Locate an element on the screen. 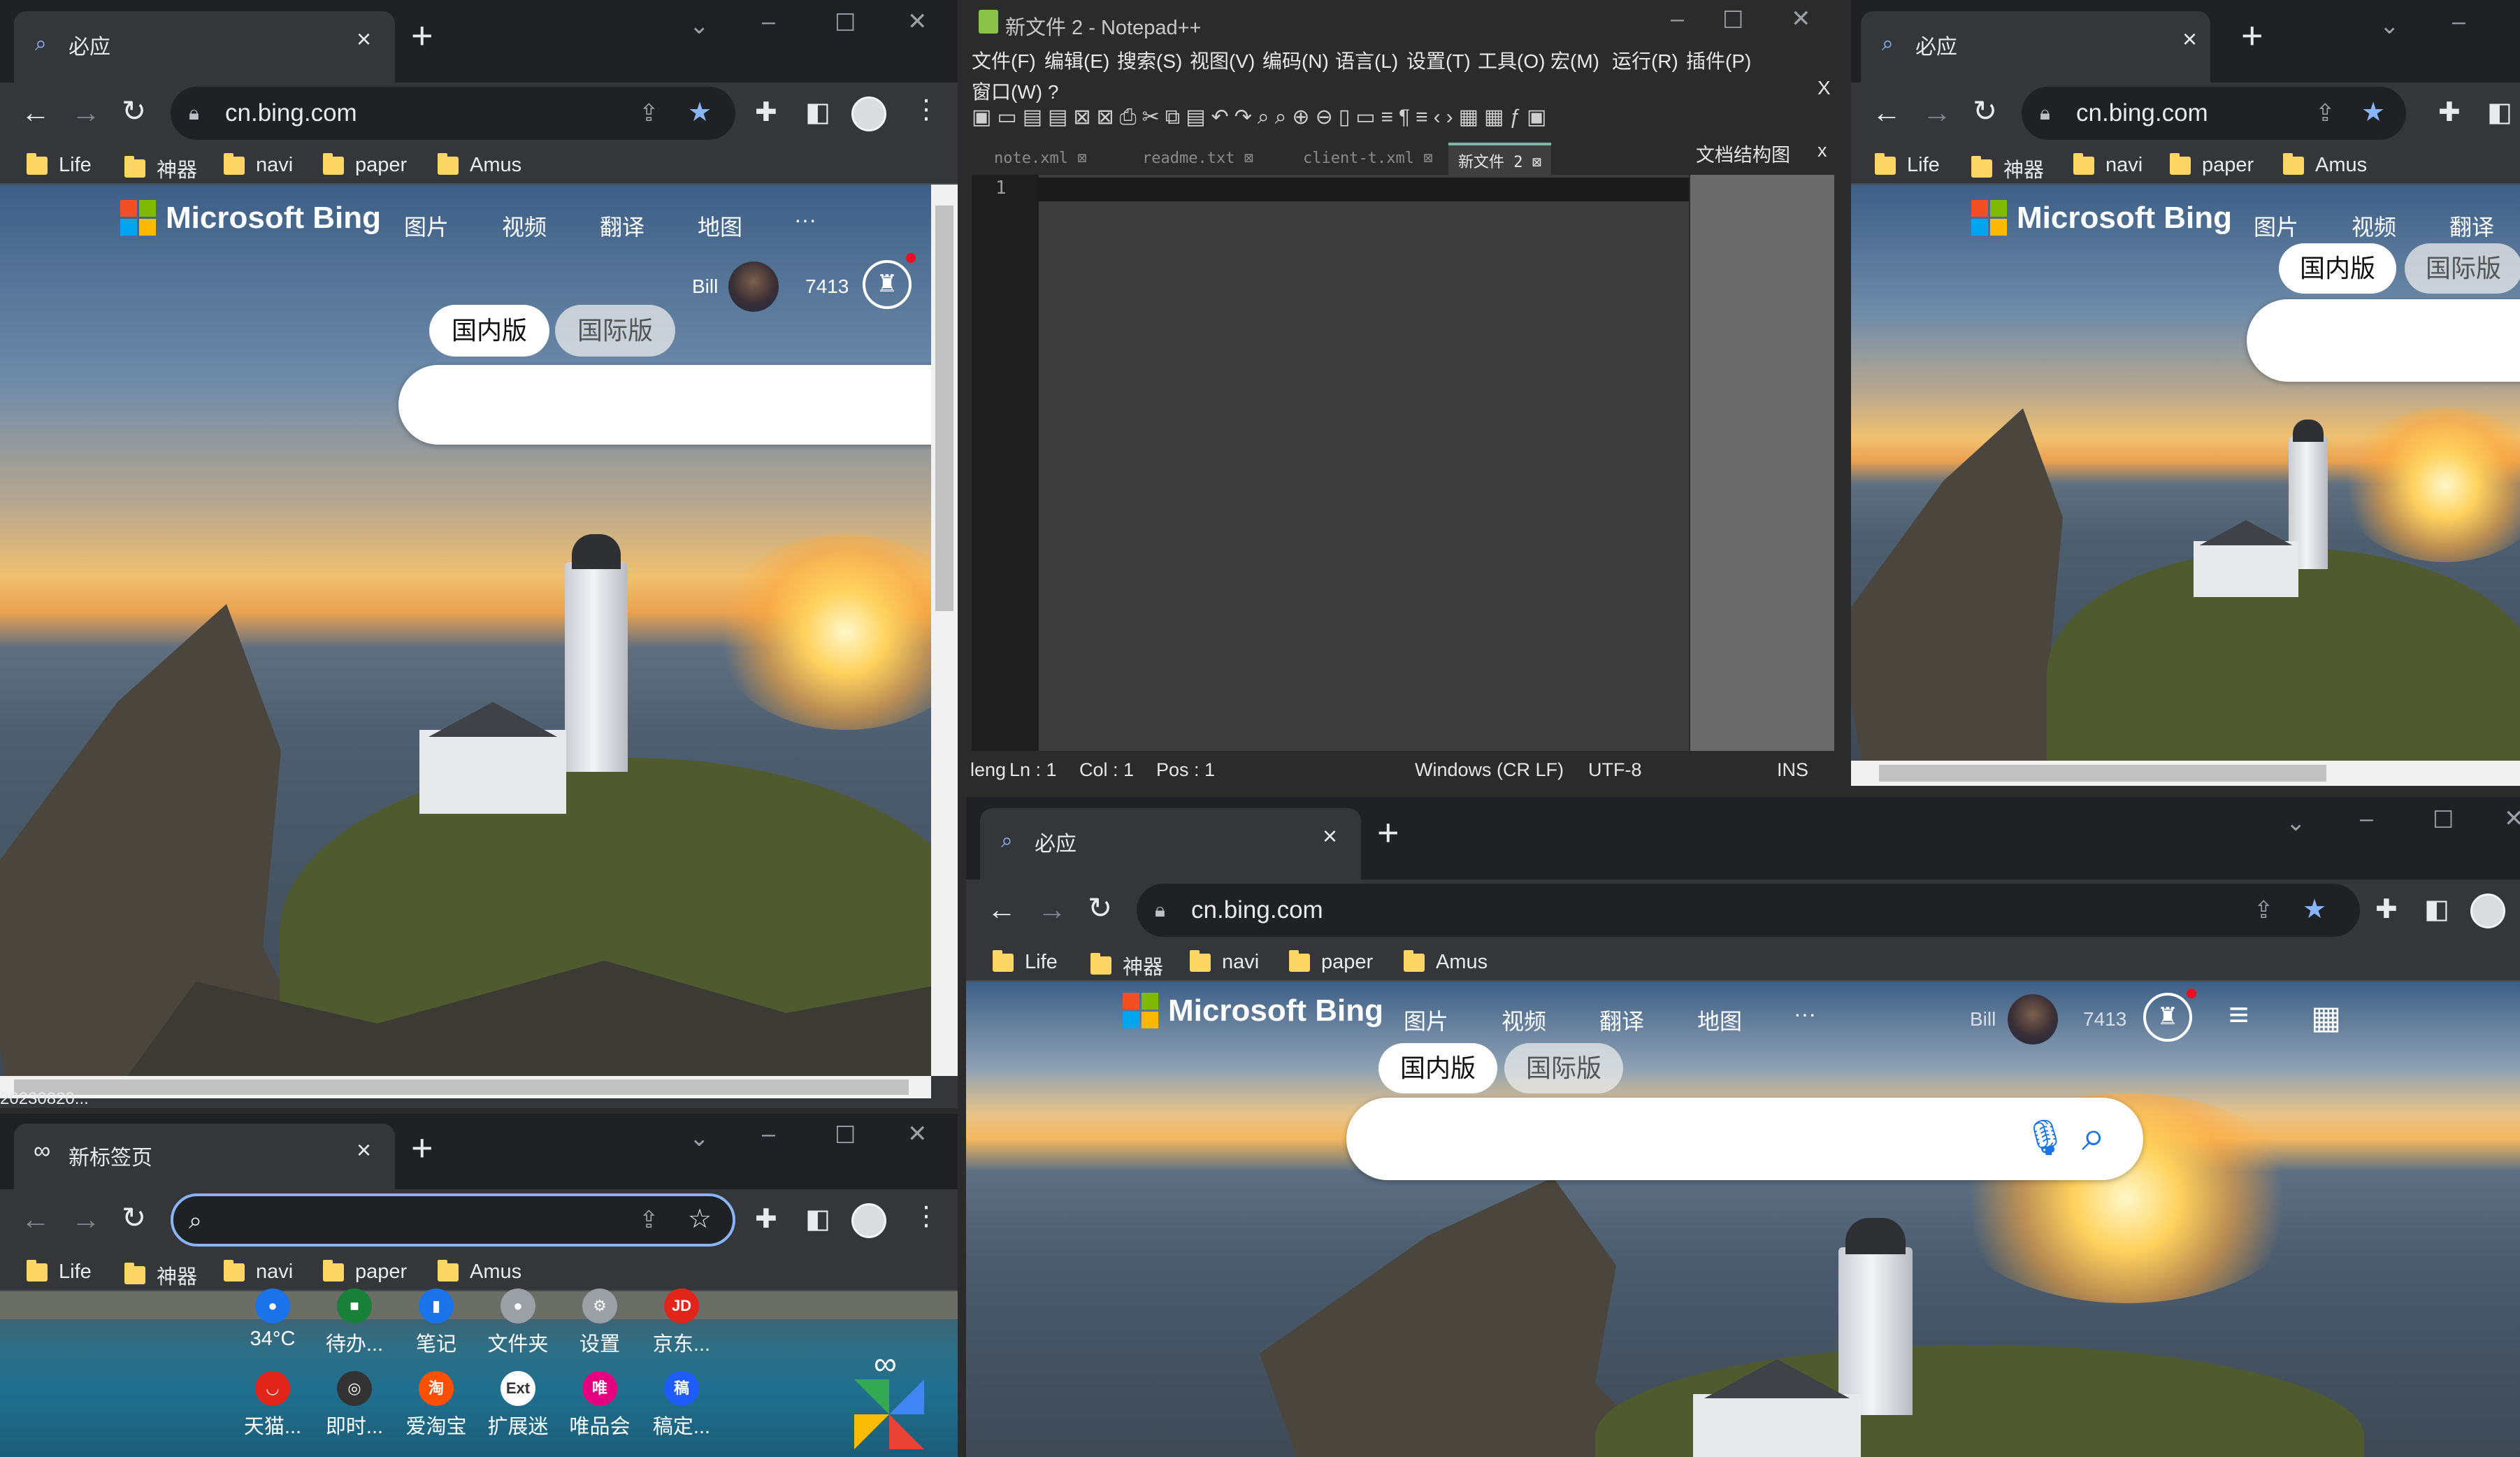 The height and width of the screenshot is (1457, 2520). bookmark-amus: Amus is located at coordinates (480, 164).